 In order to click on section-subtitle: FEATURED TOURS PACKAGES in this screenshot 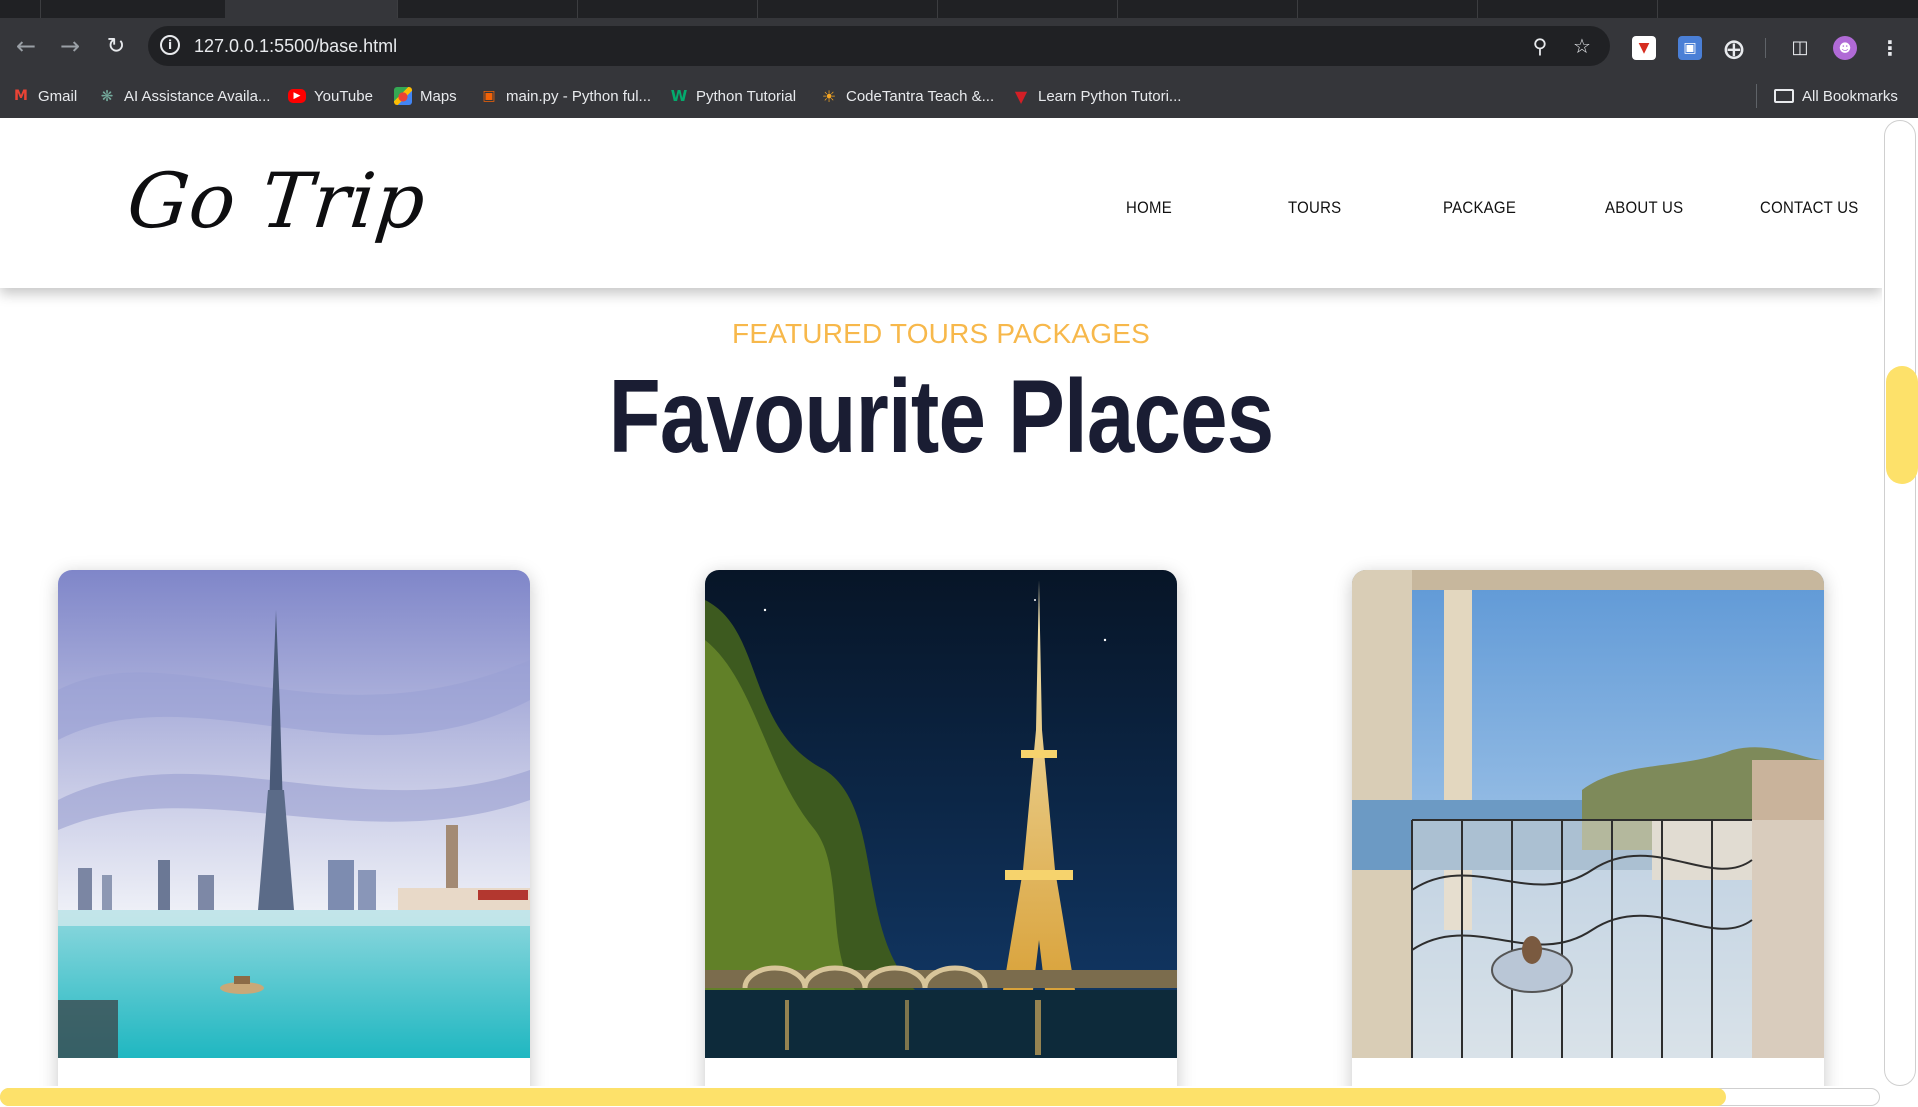, I will do `click(941, 333)`.